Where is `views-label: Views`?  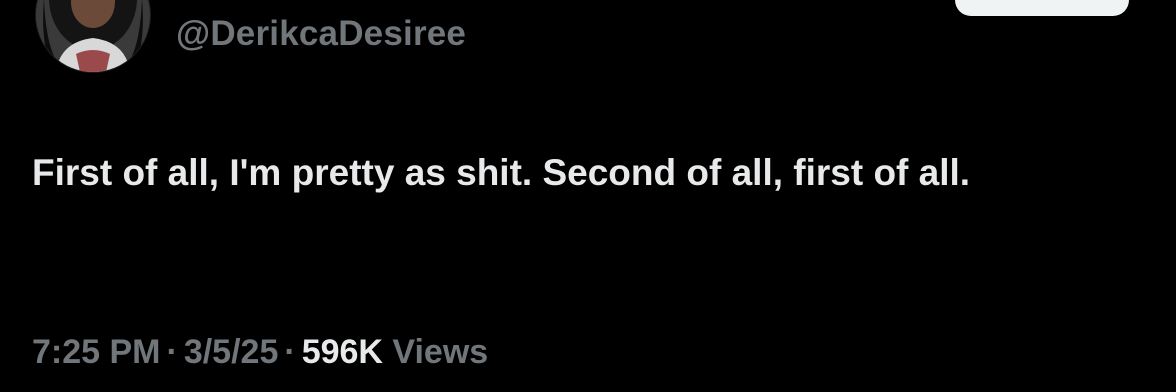
views-label: Views is located at coordinates (440, 352).